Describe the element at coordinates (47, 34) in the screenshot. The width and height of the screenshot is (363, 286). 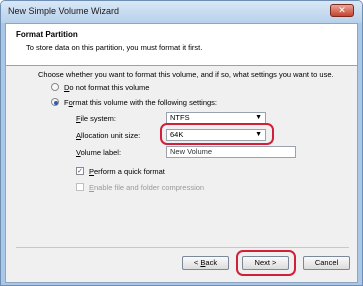
I see `page-title: Format Partition` at that location.